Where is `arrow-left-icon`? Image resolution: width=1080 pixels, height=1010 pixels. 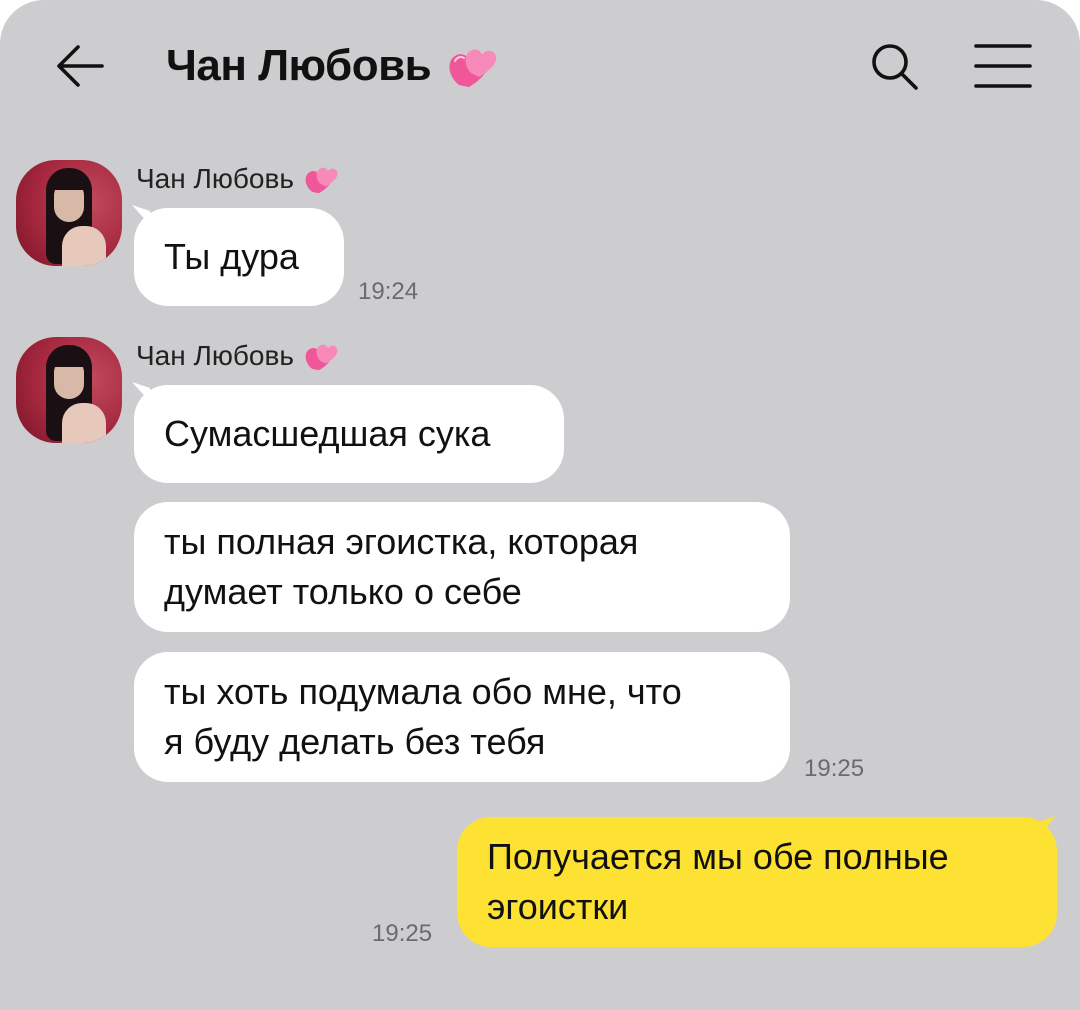
arrow-left-icon is located at coordinates (80, 66).